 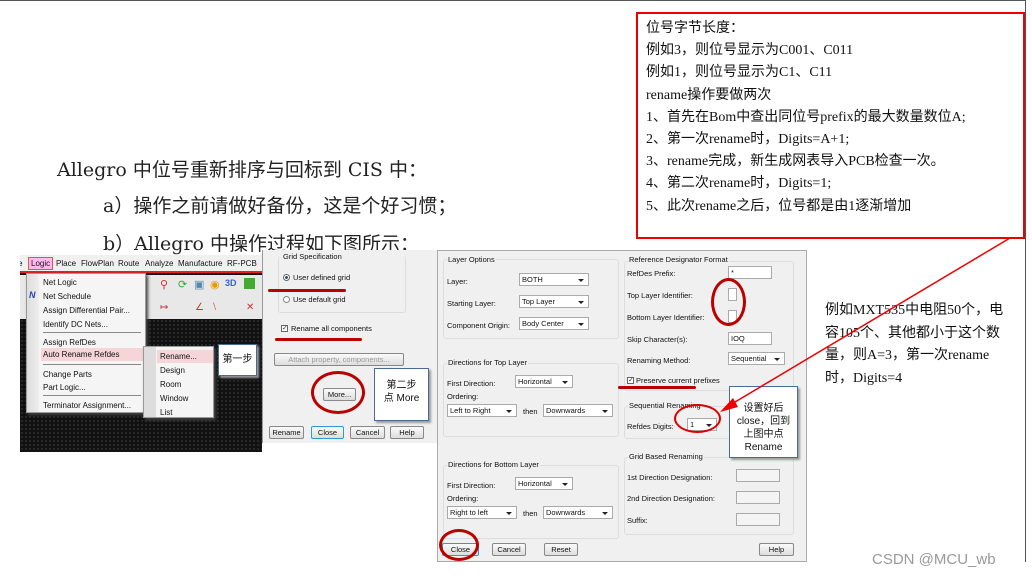 I want to click on more-help-button: Help, so click(x=776, y=549).